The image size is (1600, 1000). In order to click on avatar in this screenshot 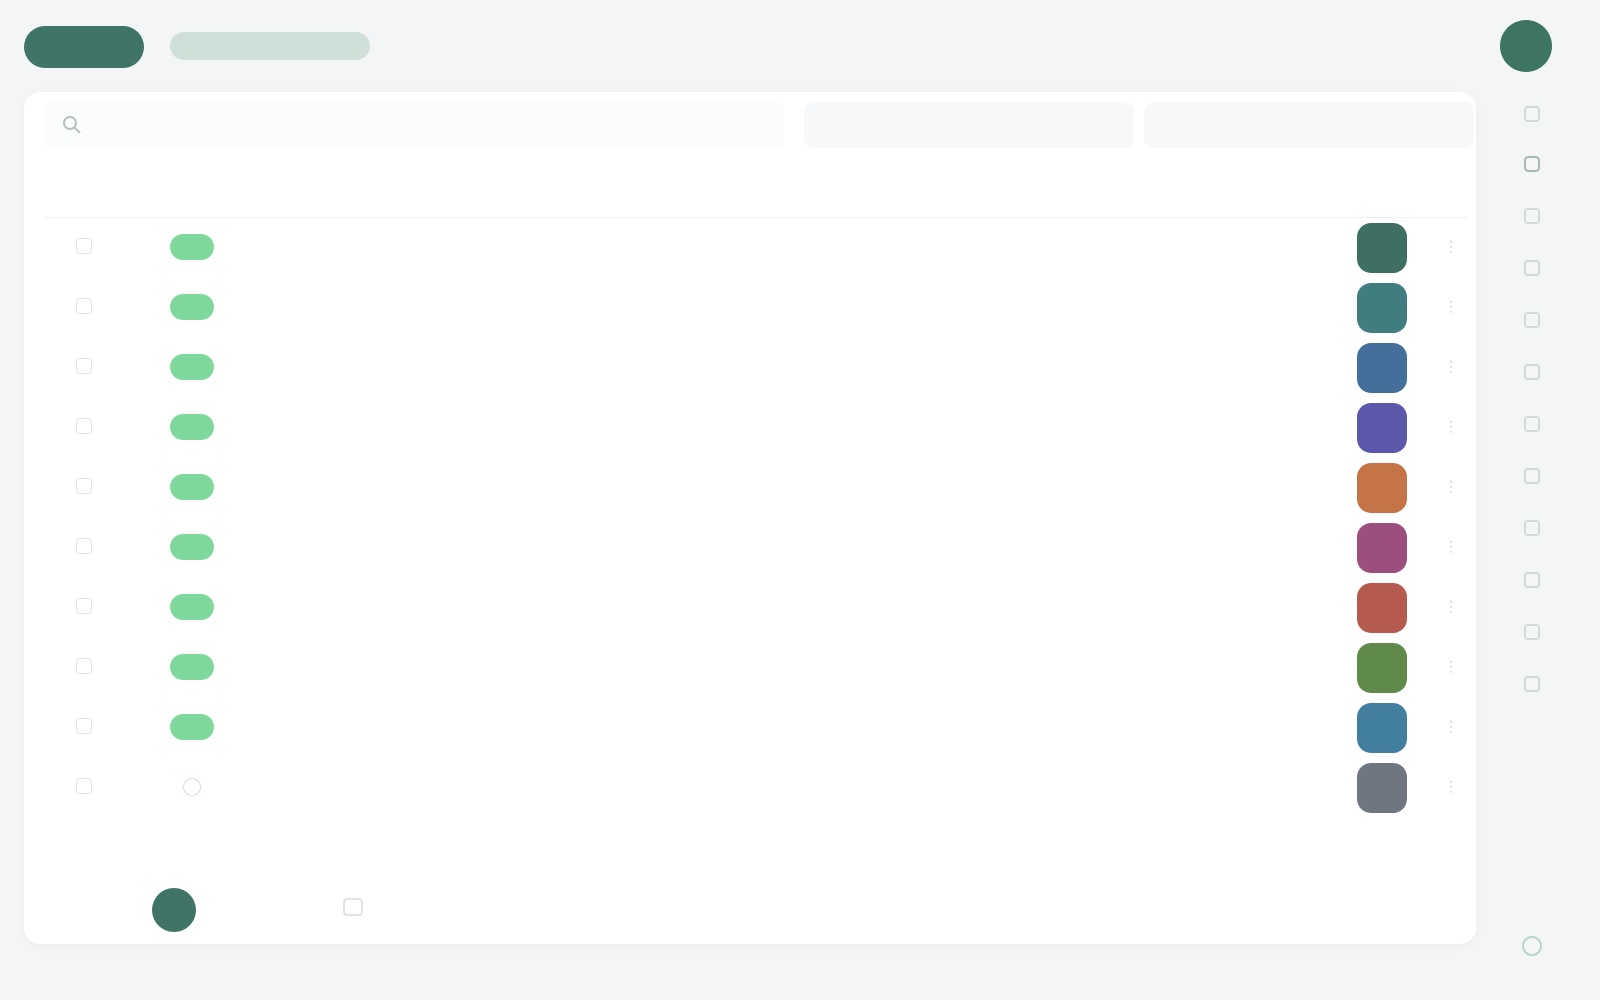, I will do `click(1526, 46)`.